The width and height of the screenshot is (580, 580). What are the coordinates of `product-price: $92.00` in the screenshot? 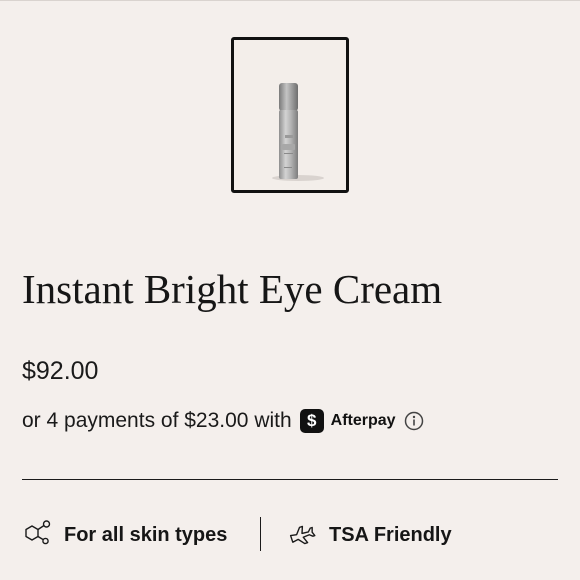 It's located at (60, 371).